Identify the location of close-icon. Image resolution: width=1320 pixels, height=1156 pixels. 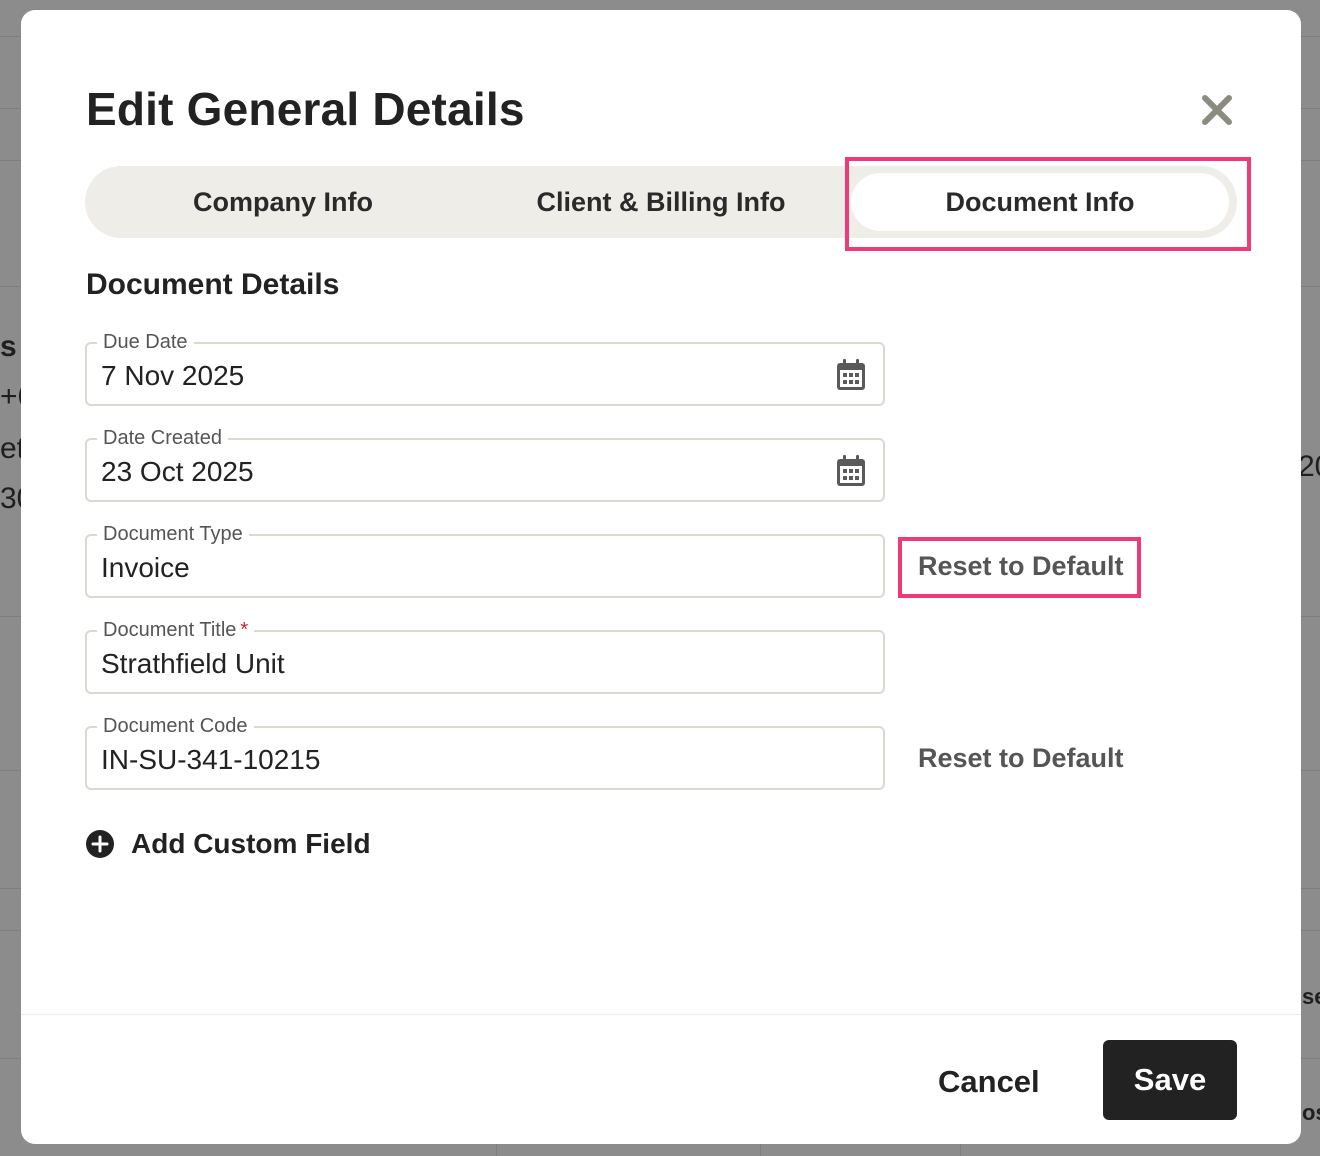
(1217, 110).